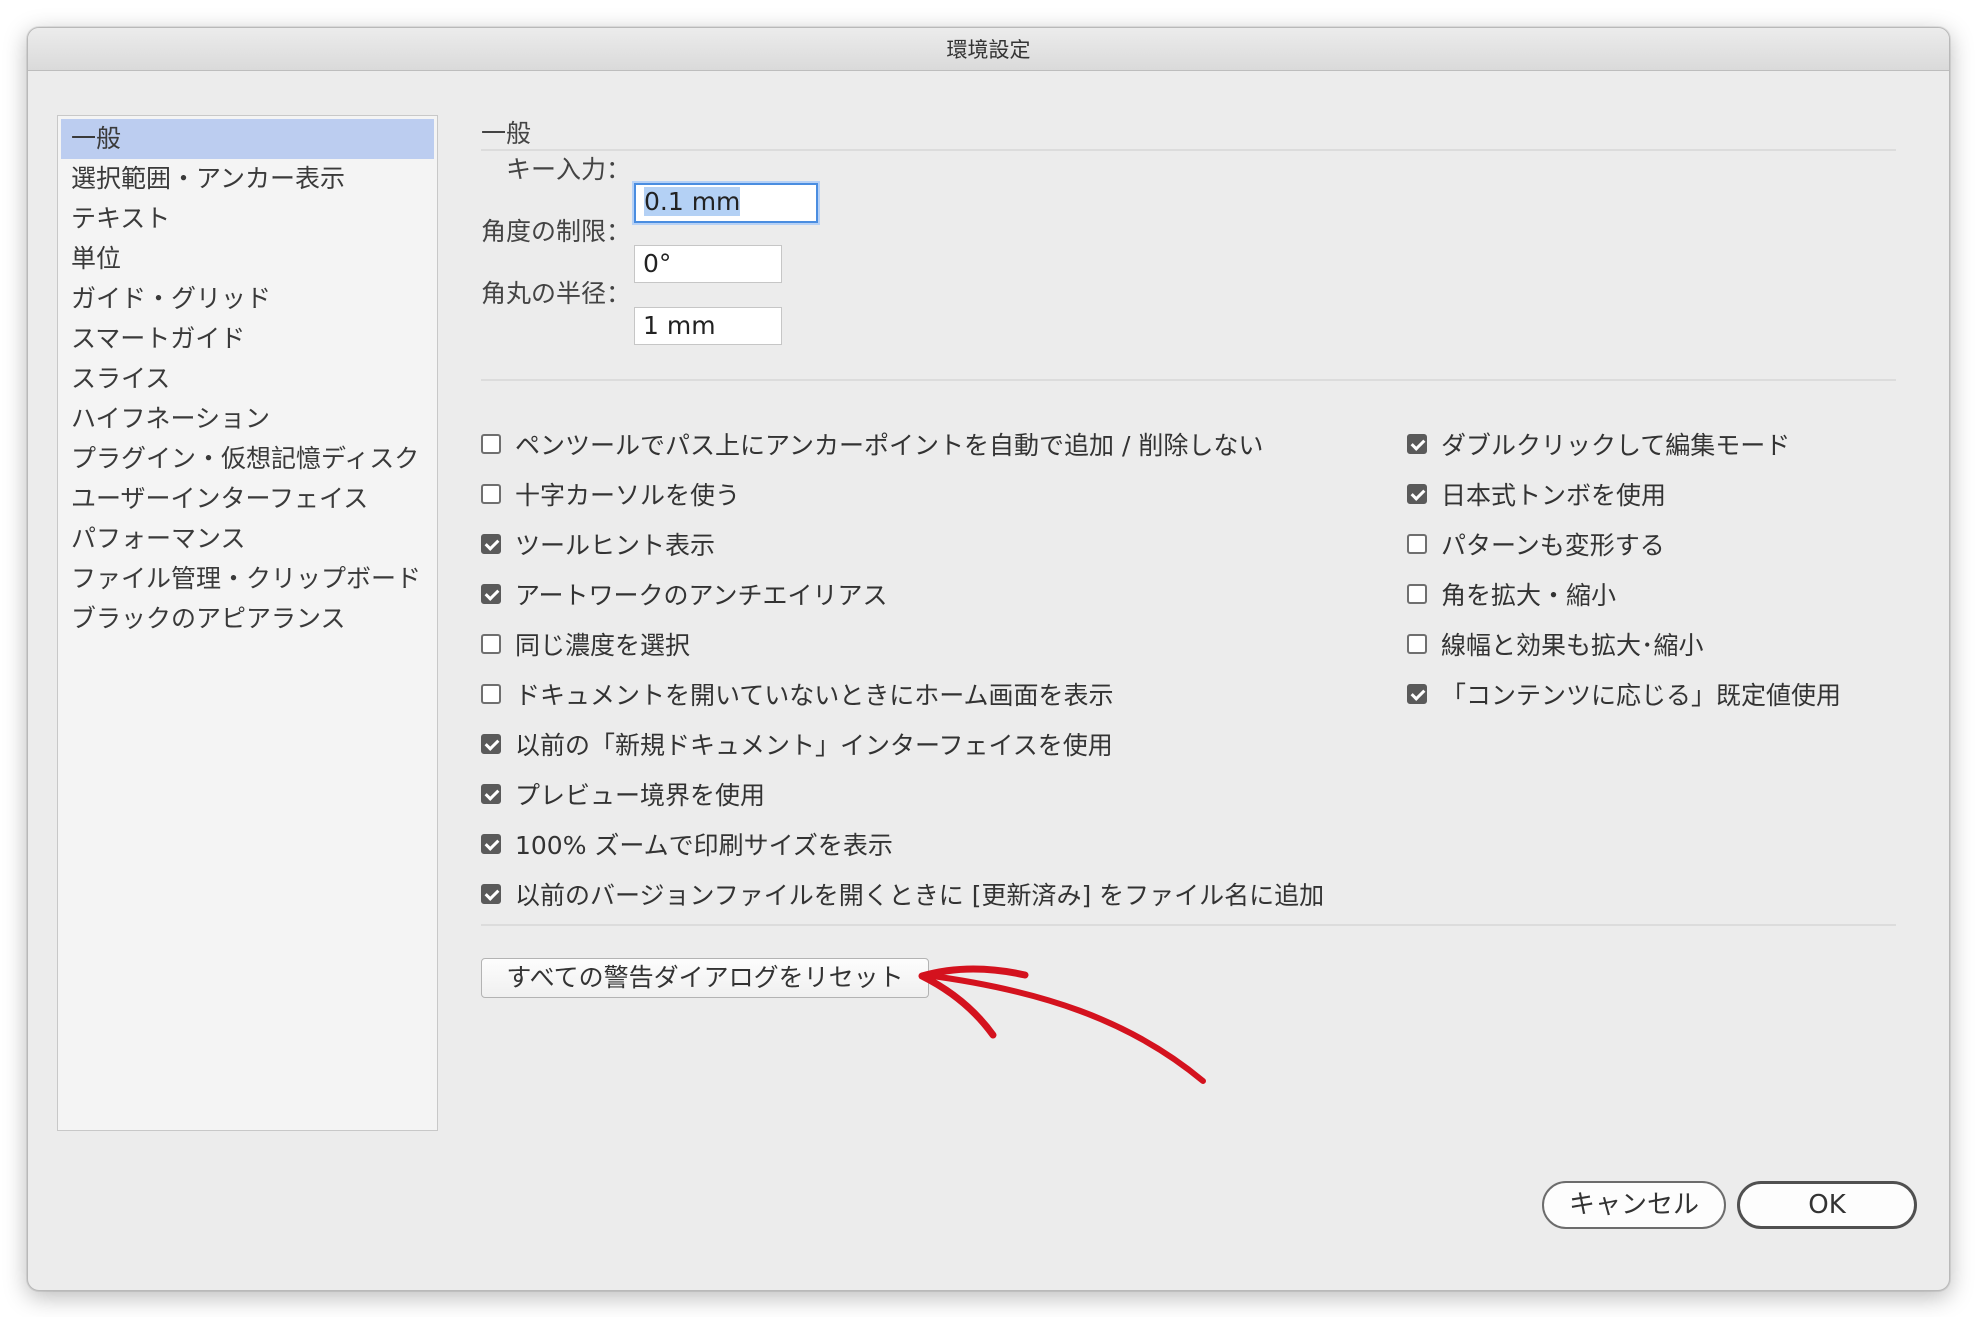  What do you see at coordinates (247, 179) in the screenshot?
I see `sidebar-item-selection-anchor: 選択範囲・アンカー表示` at bounding box center [247, 179].